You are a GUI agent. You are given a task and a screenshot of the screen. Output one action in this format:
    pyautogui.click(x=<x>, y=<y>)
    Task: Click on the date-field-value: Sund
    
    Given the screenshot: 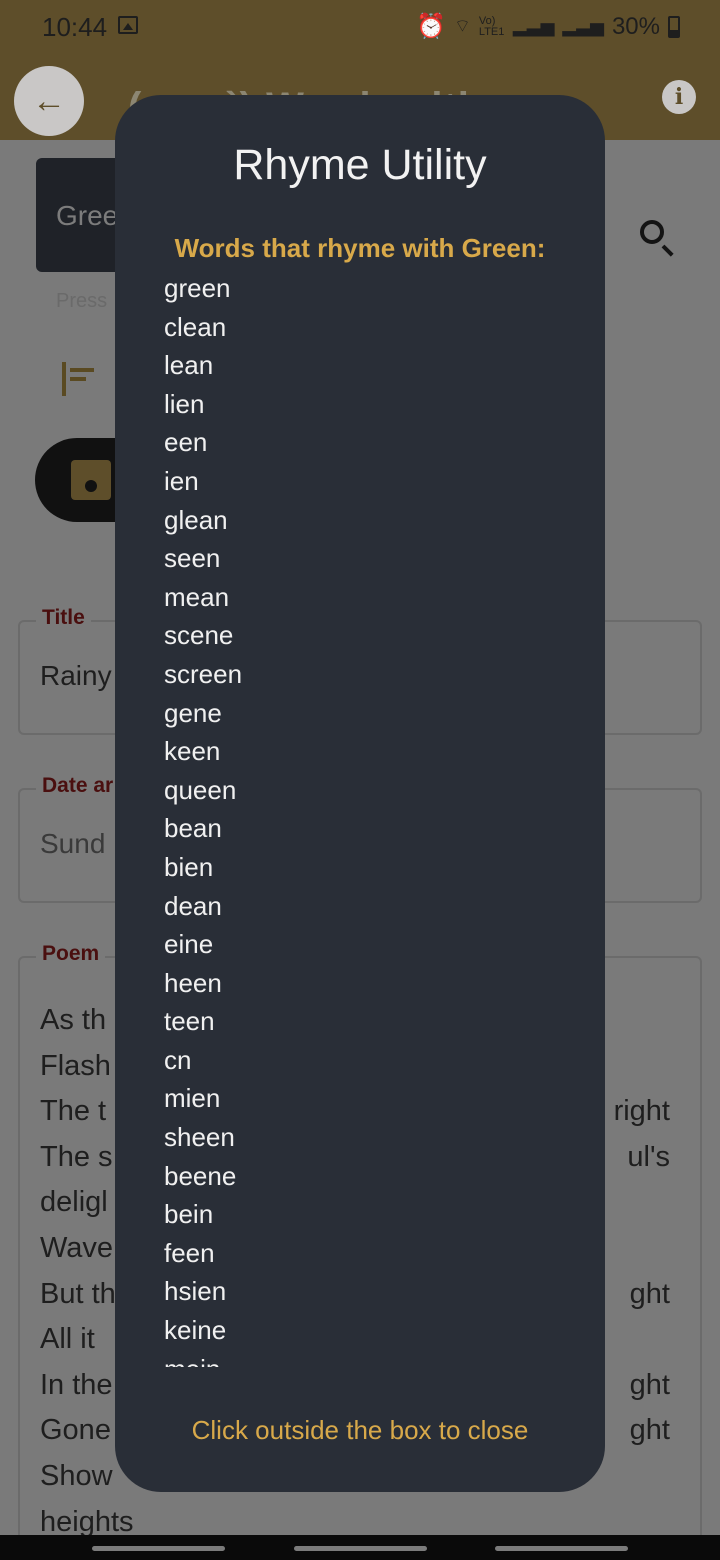 What is the action you would take?
    pyautogui.click(x=73, y=843)
    